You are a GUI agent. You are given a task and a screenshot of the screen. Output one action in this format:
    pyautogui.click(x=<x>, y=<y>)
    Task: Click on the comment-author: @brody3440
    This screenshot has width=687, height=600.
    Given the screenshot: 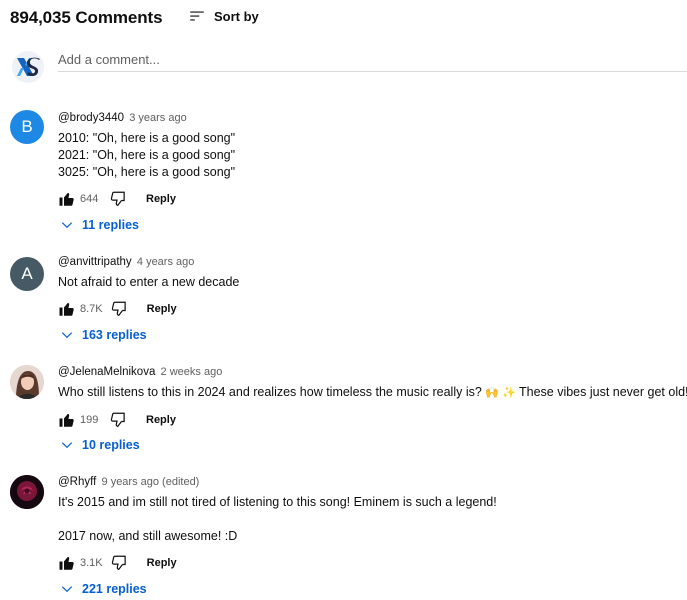 What is the action you would take?
    pyautogui.click(x=91, y=118)
    